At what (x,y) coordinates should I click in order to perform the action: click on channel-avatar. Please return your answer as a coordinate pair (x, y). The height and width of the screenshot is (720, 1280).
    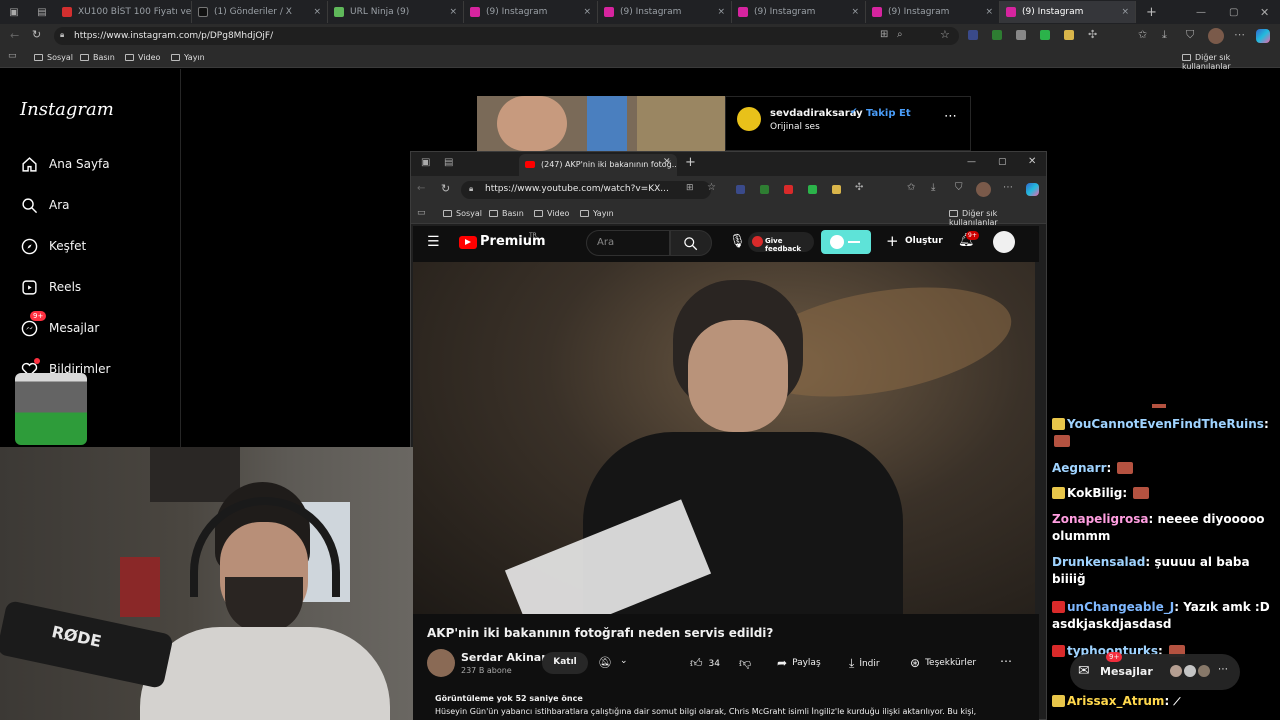
    Looking at the image, I should click on (441, 663).